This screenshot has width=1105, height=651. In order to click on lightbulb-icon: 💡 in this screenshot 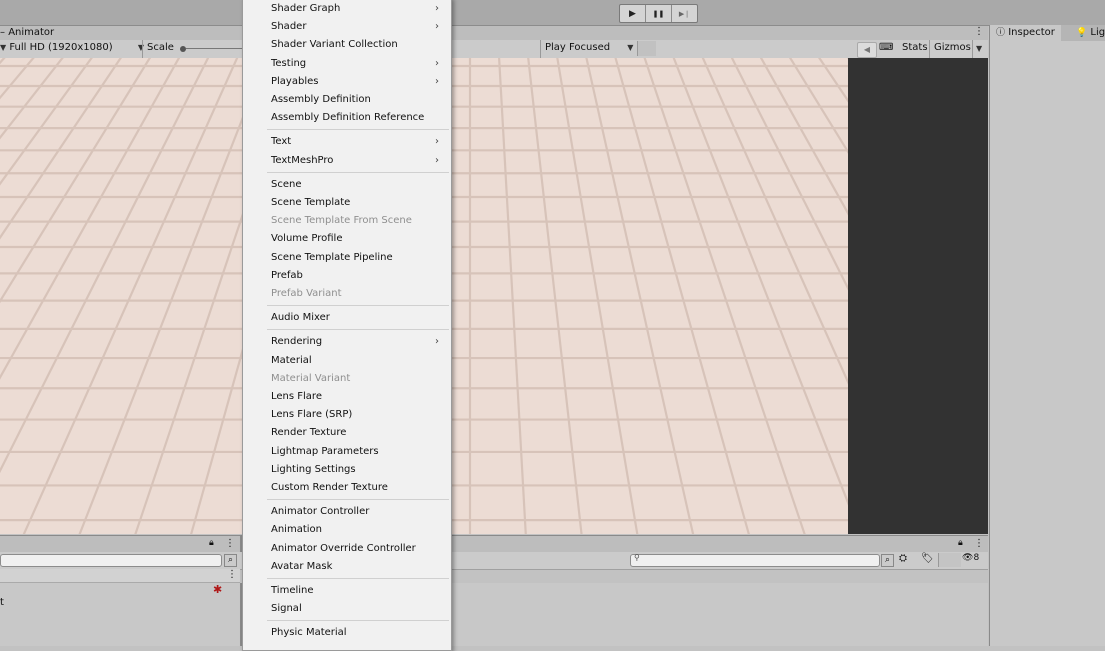, I will do `click(1082, 33)`.